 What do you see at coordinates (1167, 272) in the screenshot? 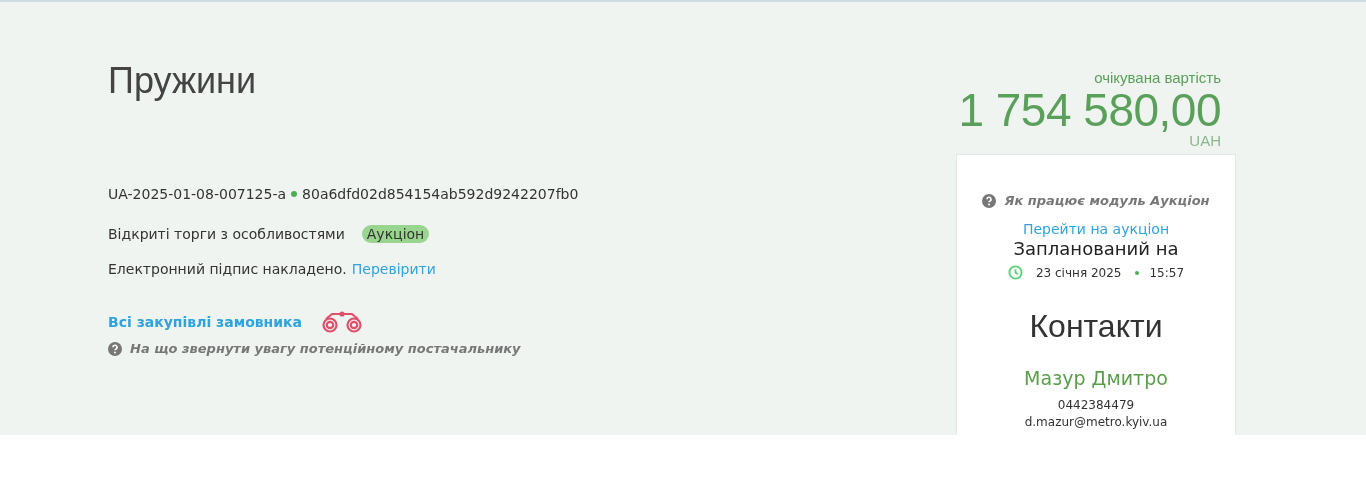
I see `auction-time: 15:57` at bounding box center [1167, 272].